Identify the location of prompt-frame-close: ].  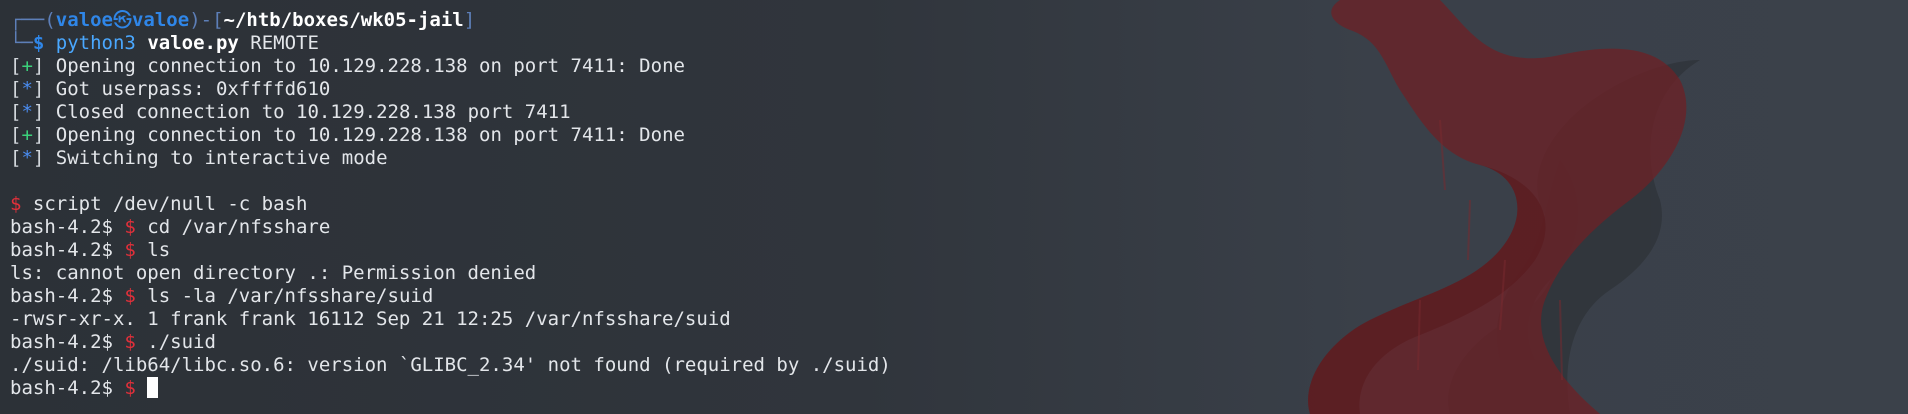
(469, 20).